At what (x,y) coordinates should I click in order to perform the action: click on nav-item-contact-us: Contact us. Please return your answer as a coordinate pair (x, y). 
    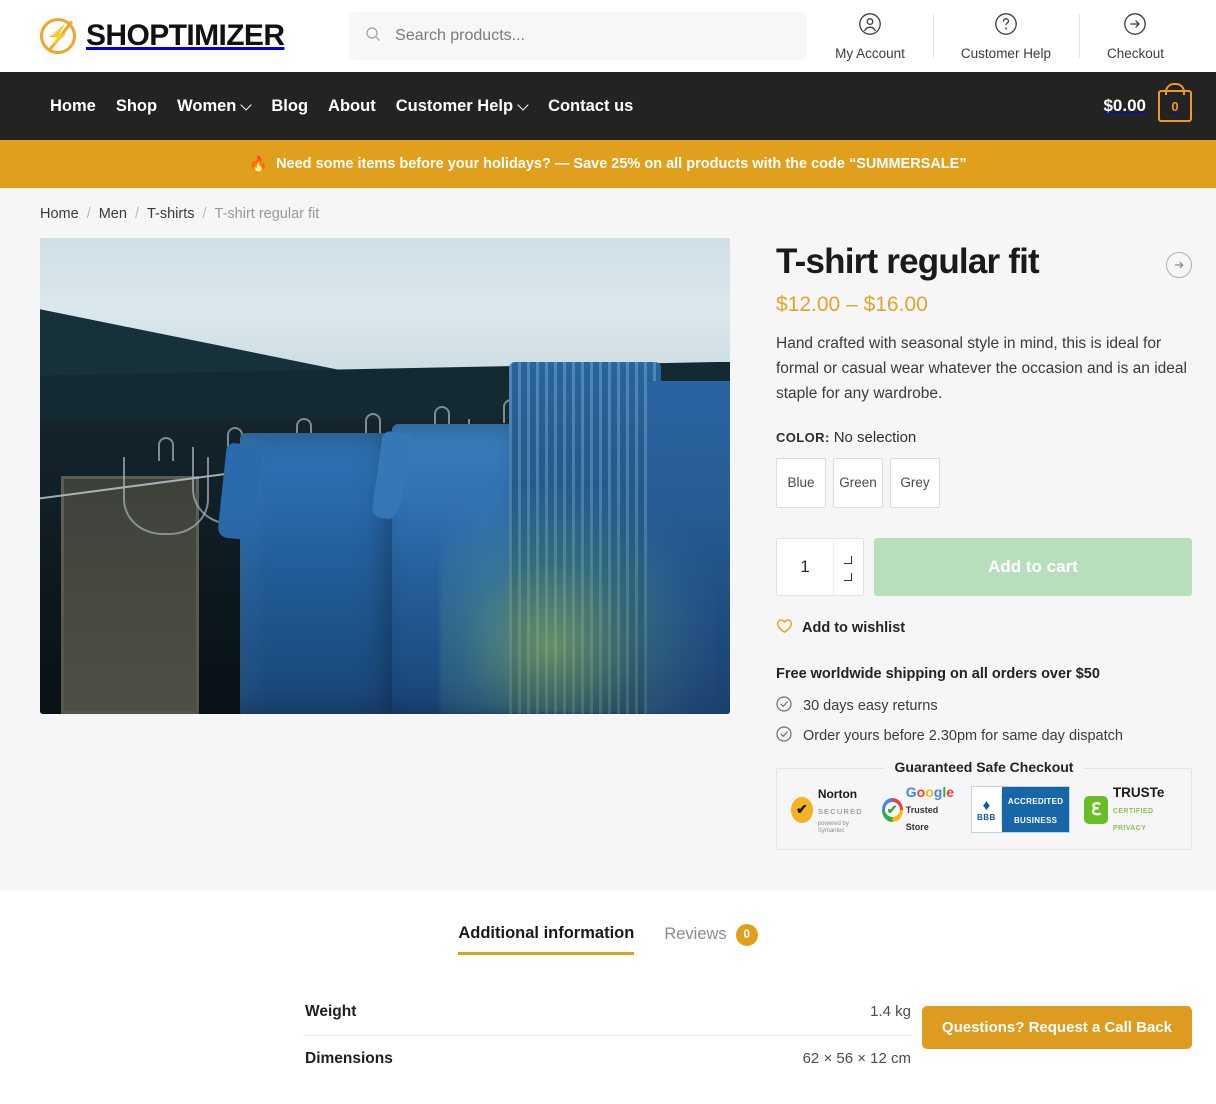
    Looking at the image, I should click on (590, 106).